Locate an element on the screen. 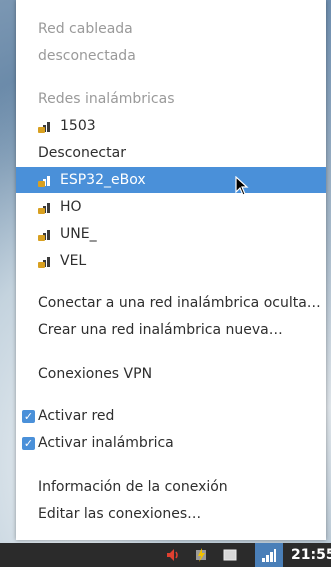  taskbar: 21:55 is located at coordinates (165, 555).